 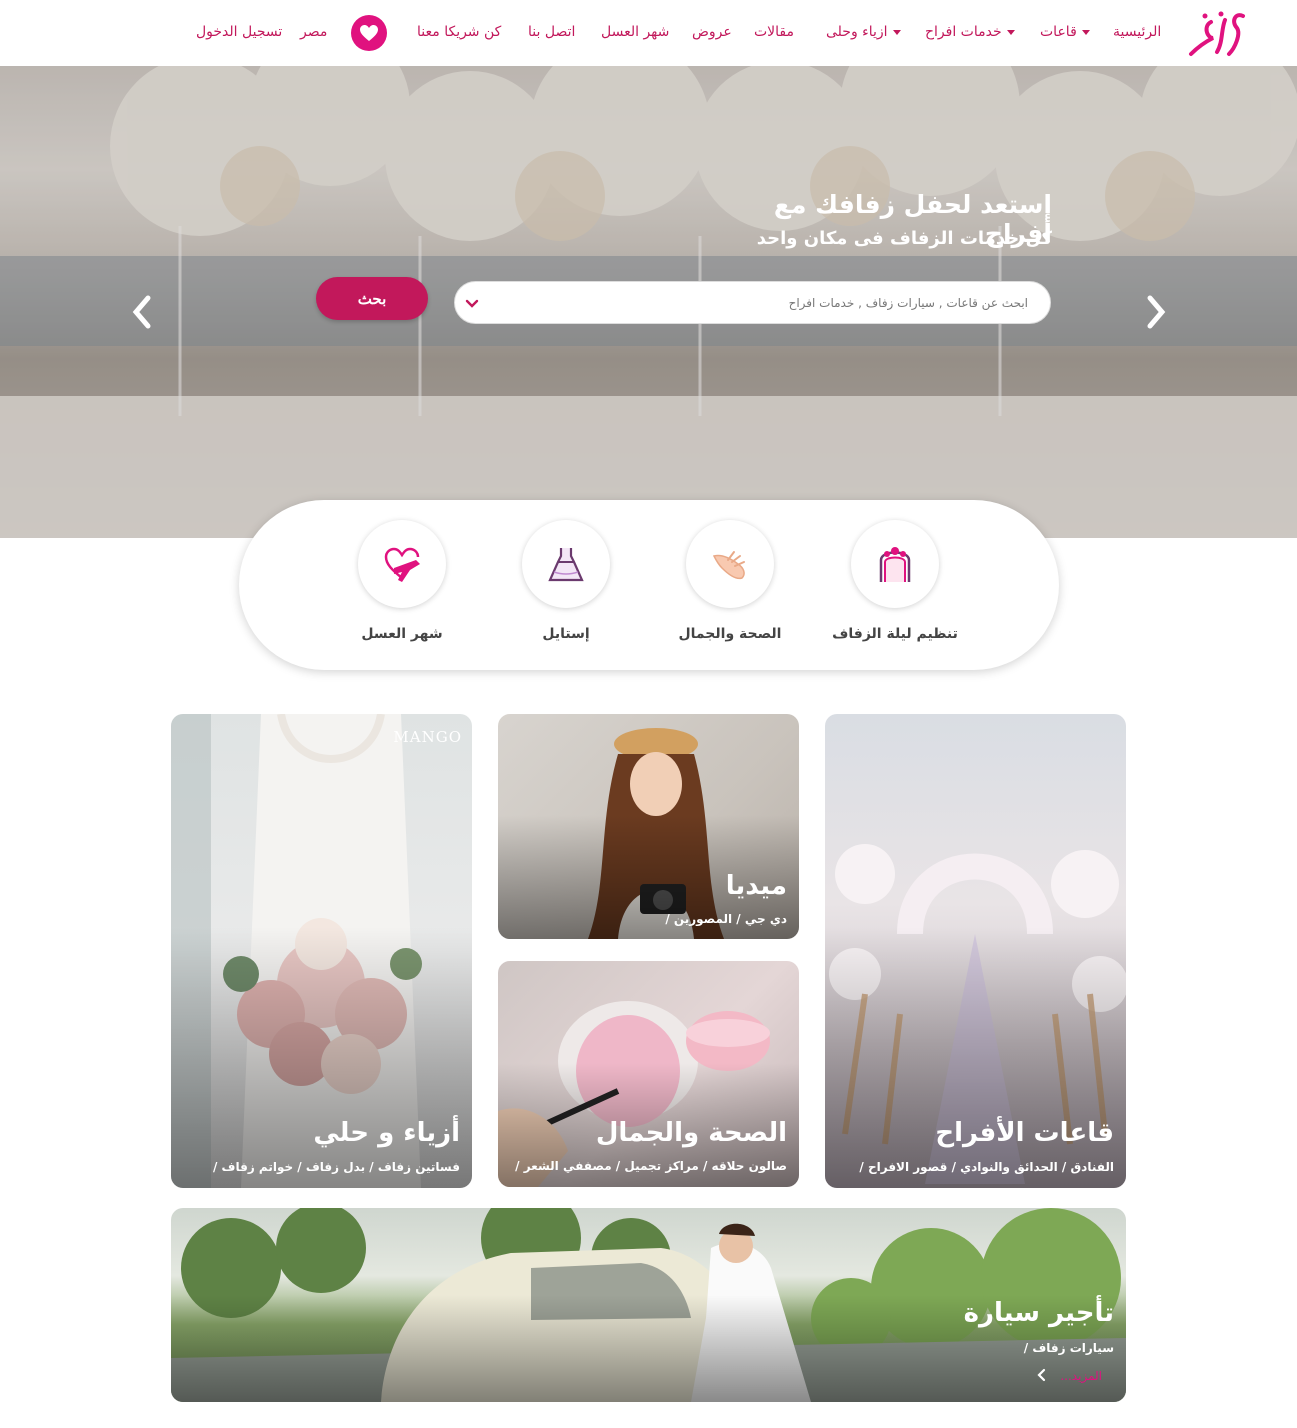 I want to click on mango-watermark: MANGO, so click(x=427, y=737).